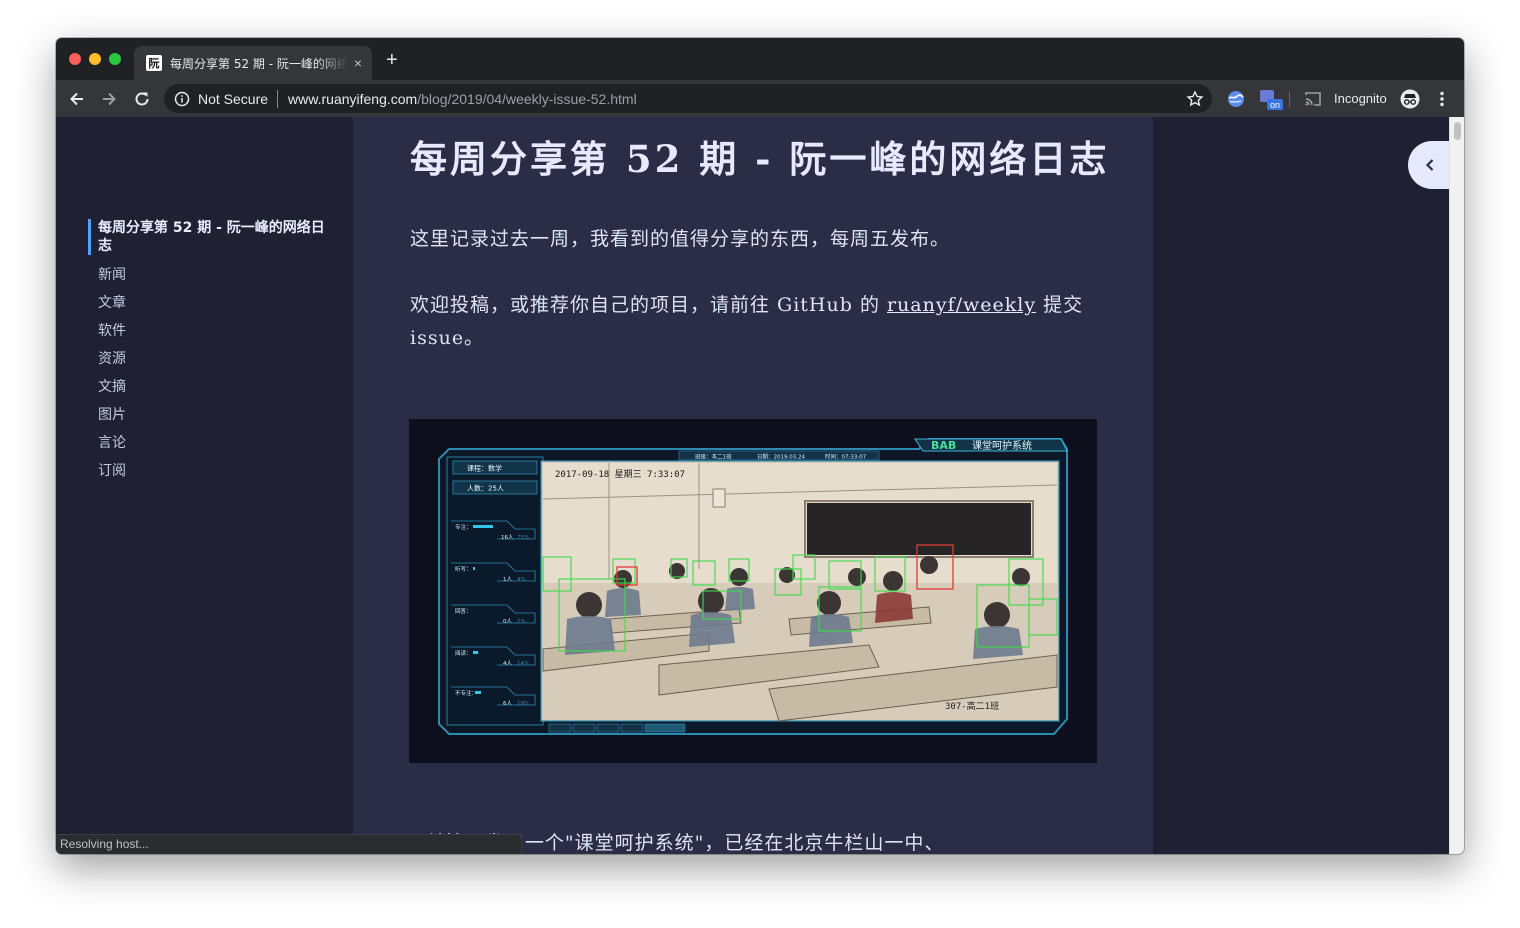  What do you see at coordinates (1195, 99) in the screenshot?
I see `star-icon` at bounding box center [1195, 99].